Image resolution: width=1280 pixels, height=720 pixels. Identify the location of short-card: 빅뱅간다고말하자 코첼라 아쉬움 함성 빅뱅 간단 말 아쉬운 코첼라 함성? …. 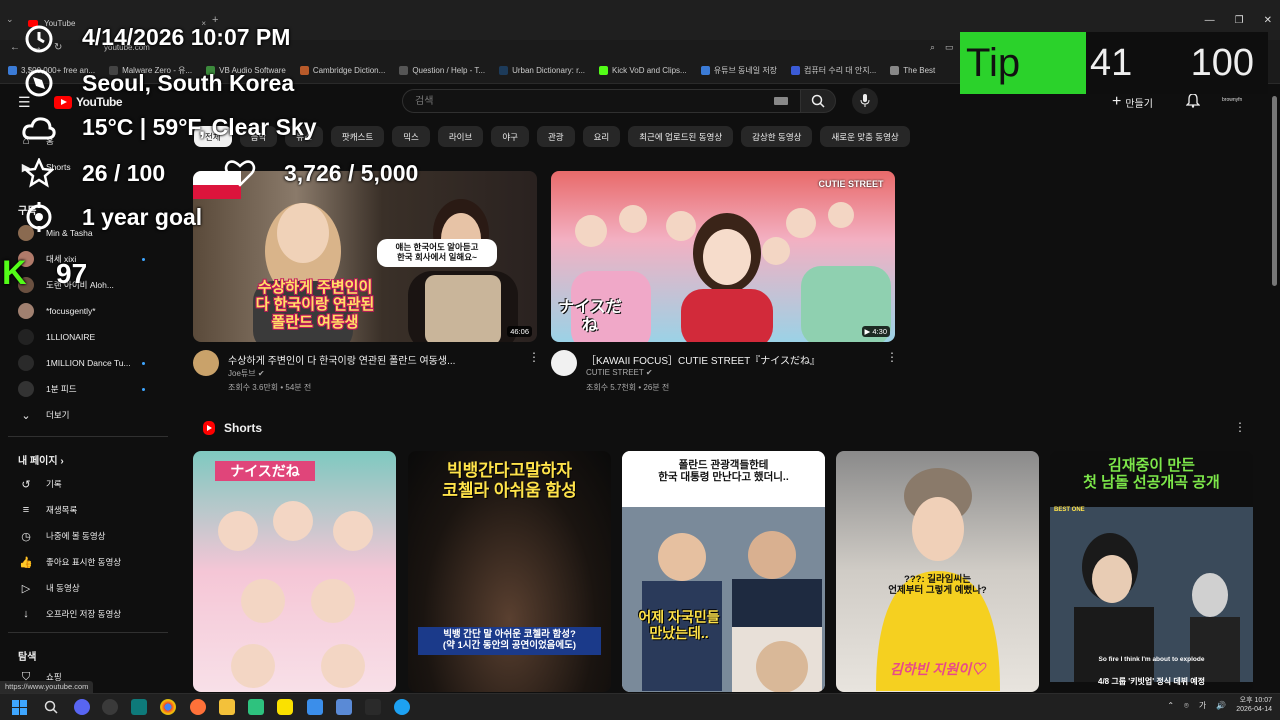
(509, 571).